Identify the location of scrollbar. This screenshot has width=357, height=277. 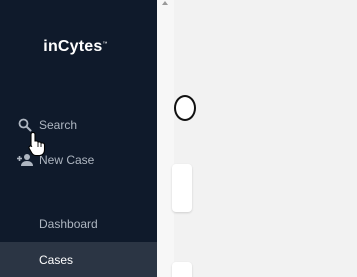
(165, 138).